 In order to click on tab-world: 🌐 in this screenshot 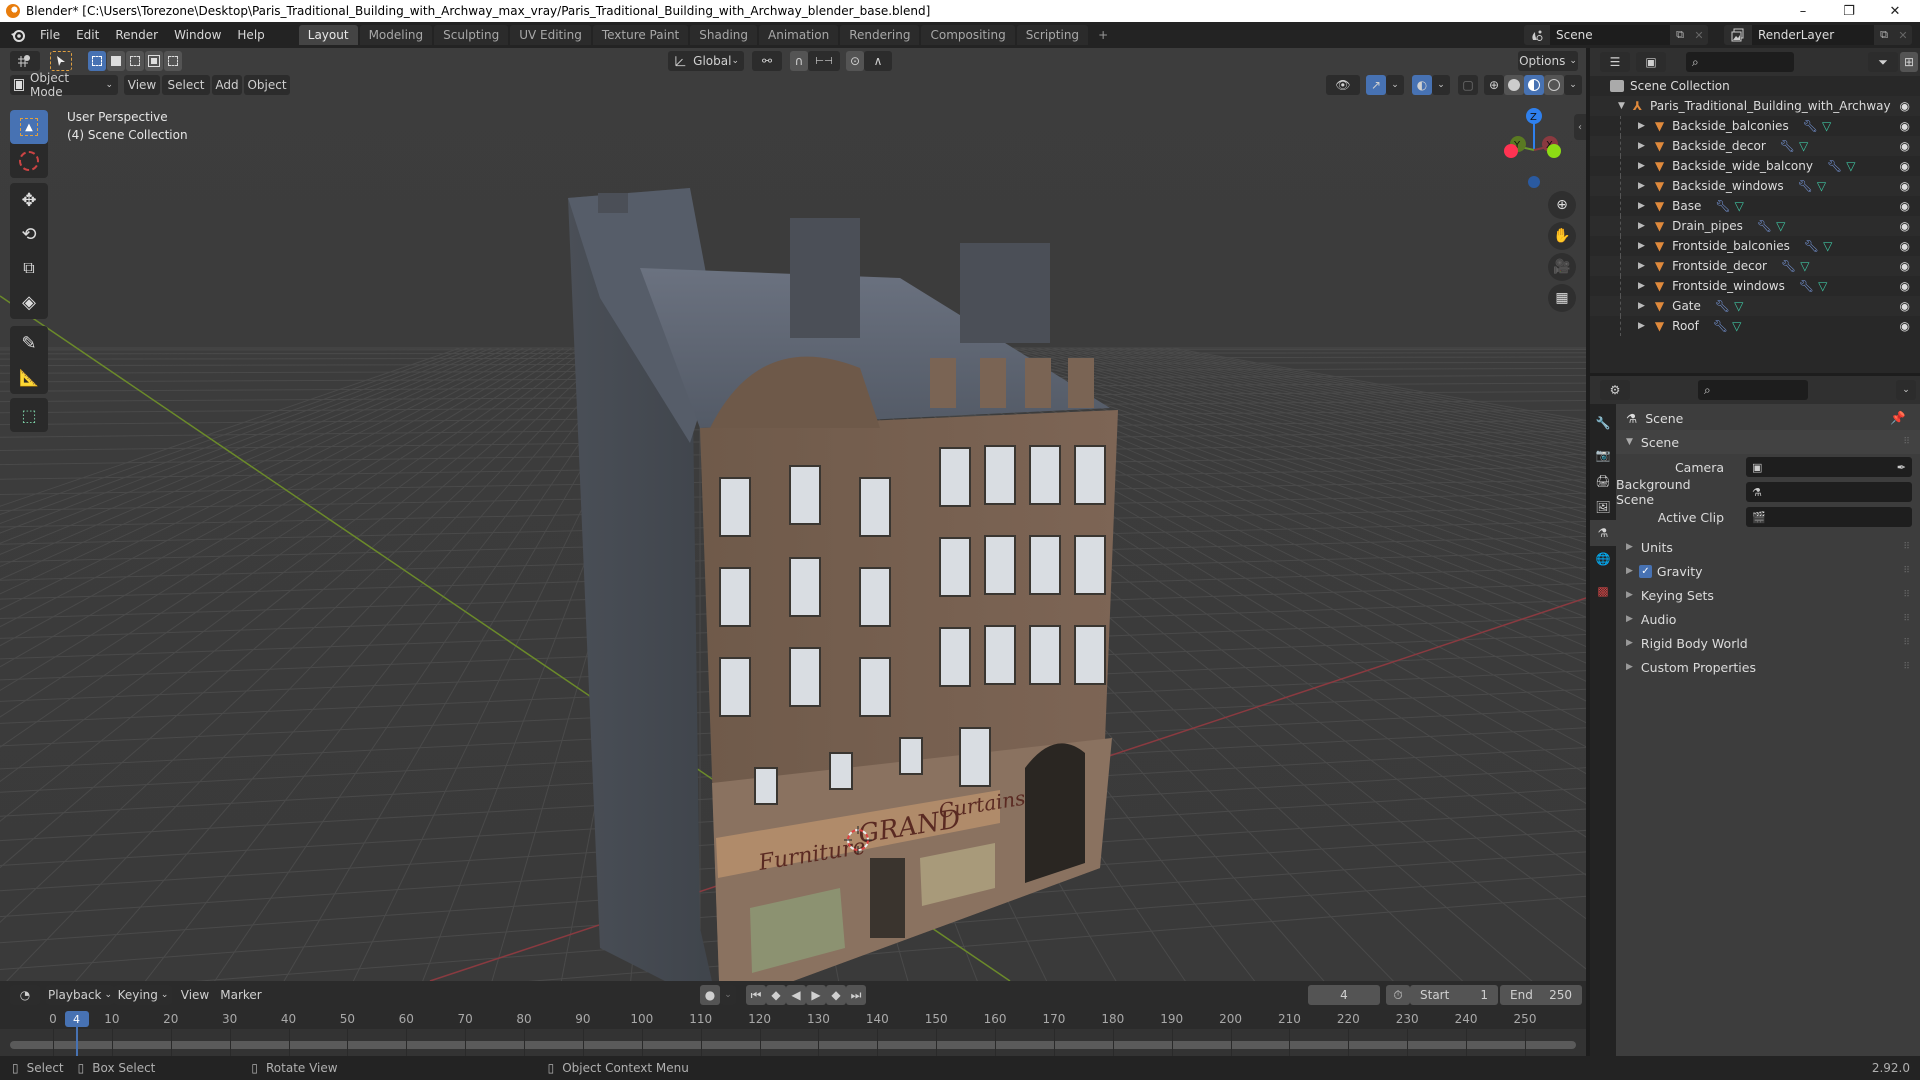, I will do `click(1603, 559)`.